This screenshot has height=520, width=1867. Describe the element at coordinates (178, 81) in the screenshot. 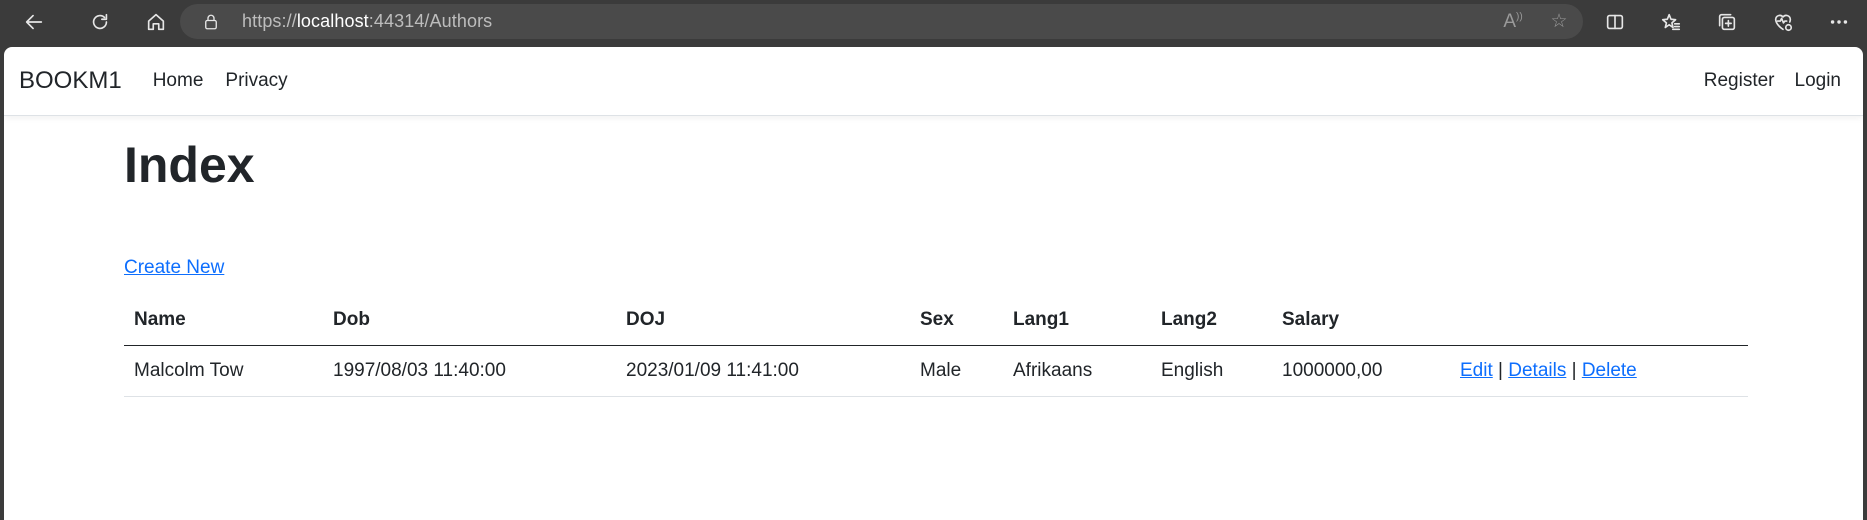

I see `nav-home-link: Home` at that location.